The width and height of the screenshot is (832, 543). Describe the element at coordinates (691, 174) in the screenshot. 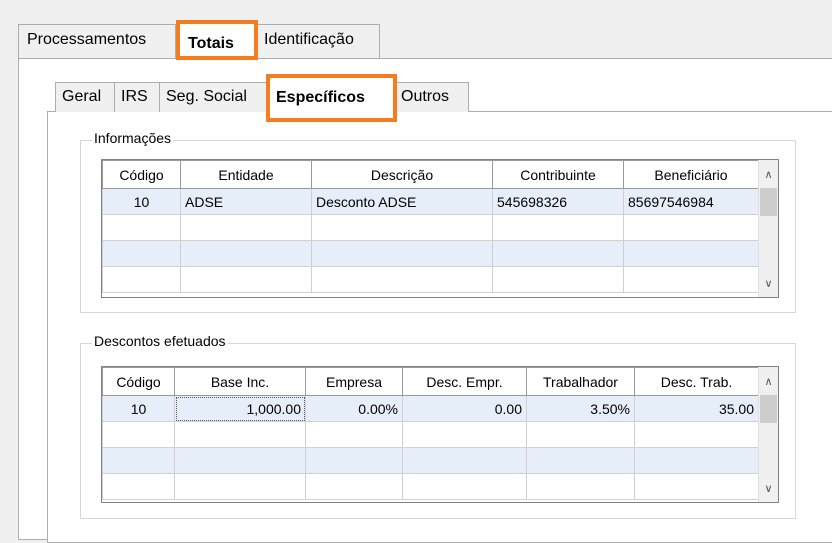

I see `col-header-beneficiario: Beneficiário` at that location.